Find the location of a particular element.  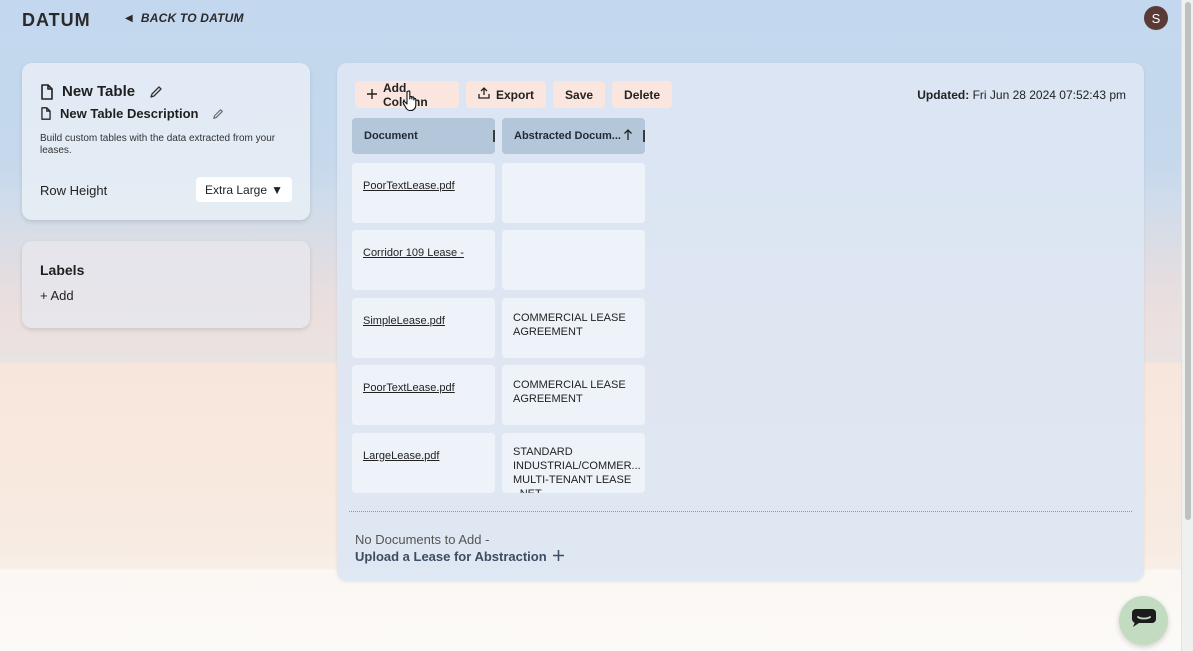

table-title-row: New Table is located at coordinates (101, 91).